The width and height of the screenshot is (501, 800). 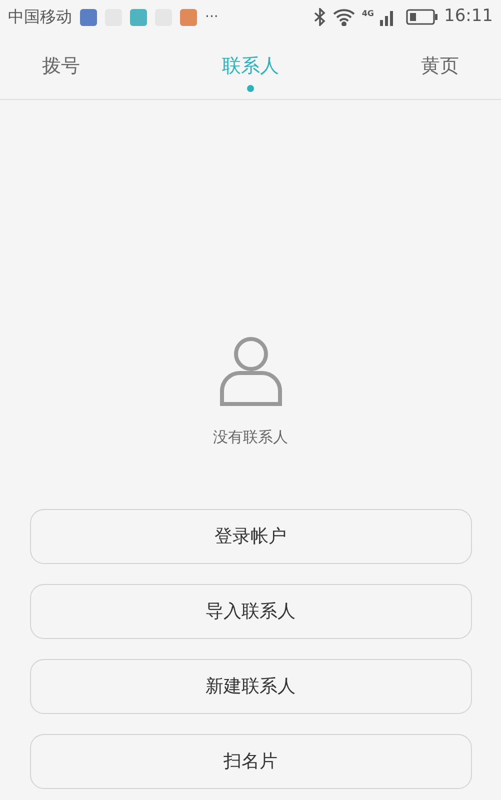 What do you see at coordinates (250, 437) in the screenshot?
I see `empty-message: 没有联系人` at bounding box center [250, 437].